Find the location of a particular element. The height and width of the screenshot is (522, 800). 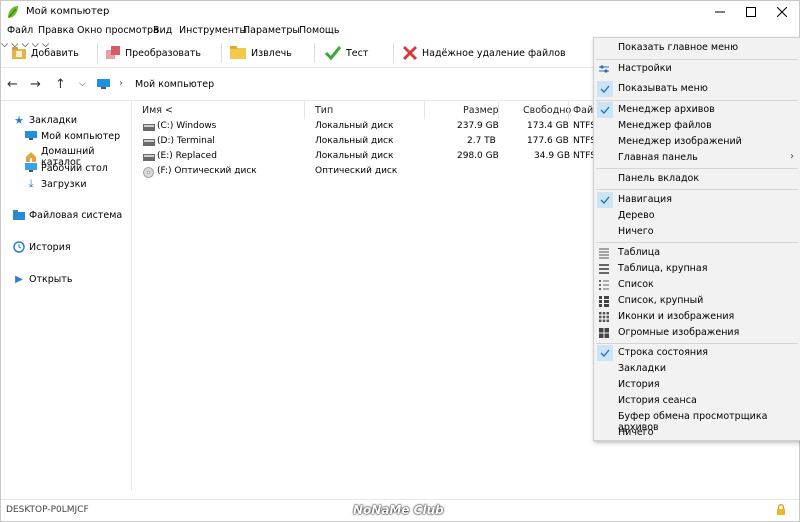

extract-button: Извлечь is located at coordinates (260, 53).